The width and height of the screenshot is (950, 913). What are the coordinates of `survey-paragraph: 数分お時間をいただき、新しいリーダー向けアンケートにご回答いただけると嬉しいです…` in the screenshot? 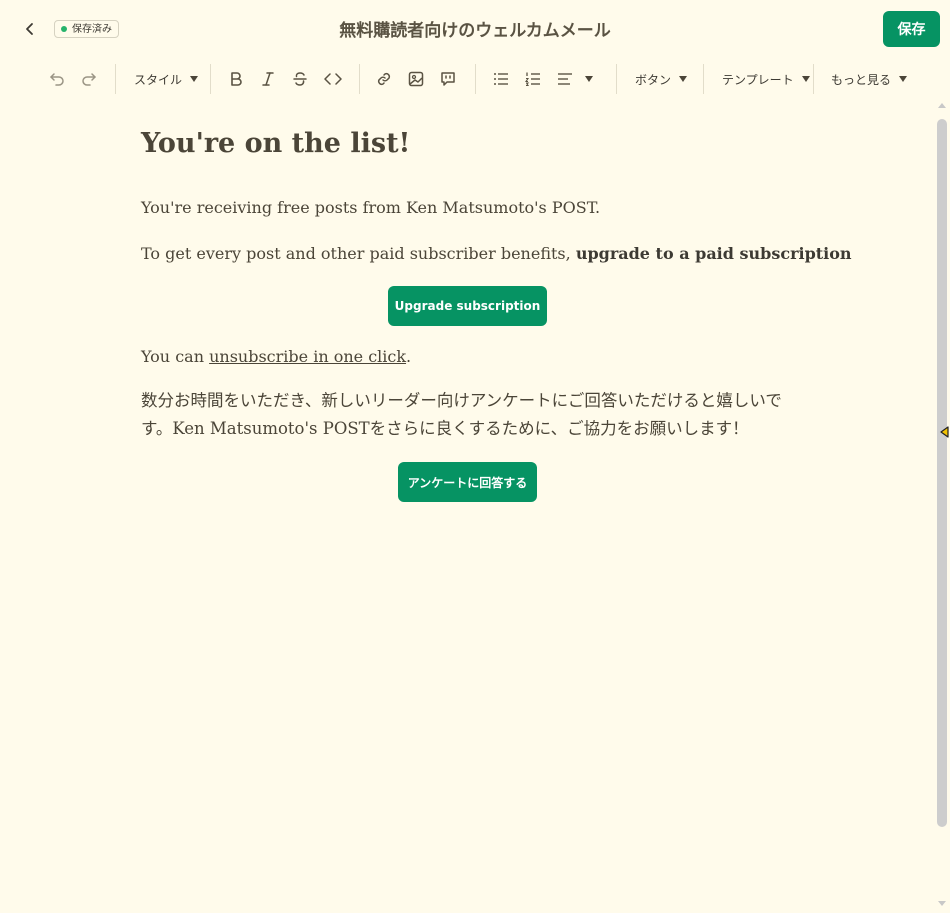 It's located at (461, 414).